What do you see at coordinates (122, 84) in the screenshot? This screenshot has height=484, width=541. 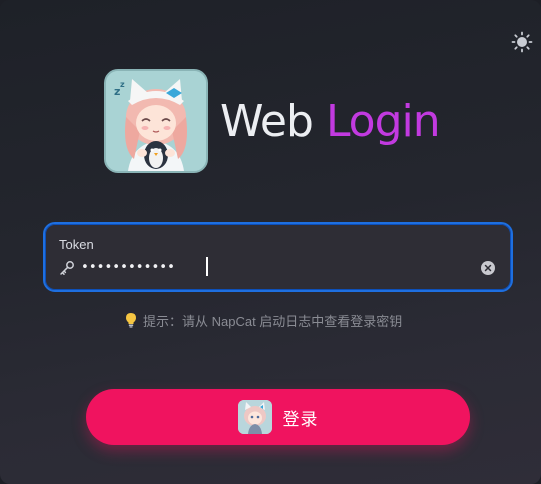 I see `svg-text: z` at bounding box center [122, 84].